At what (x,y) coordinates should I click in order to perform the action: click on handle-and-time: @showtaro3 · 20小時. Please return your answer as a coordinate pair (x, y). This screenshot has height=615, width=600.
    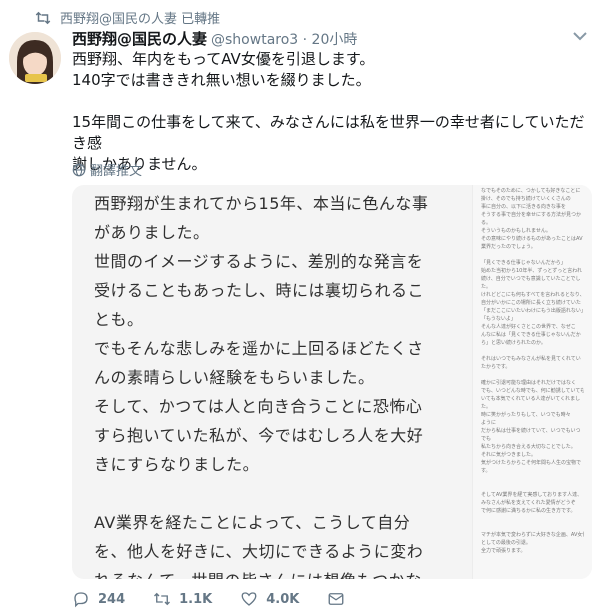
    Looking at the image, I should click on (284, 39).